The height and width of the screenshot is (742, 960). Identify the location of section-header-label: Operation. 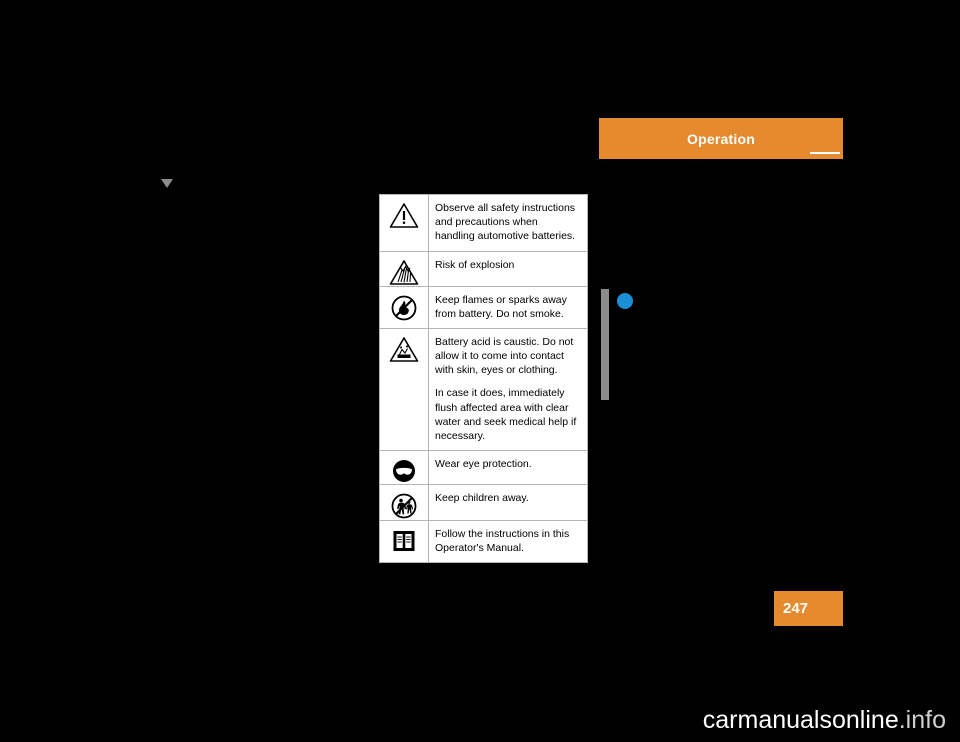
(721, 138).